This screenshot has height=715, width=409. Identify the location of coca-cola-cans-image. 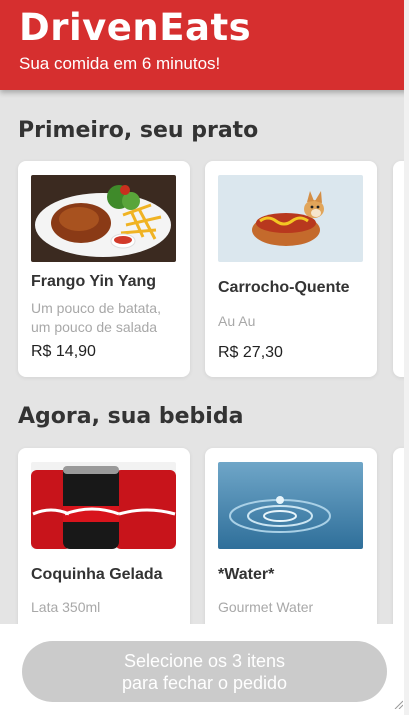
(103, 505).